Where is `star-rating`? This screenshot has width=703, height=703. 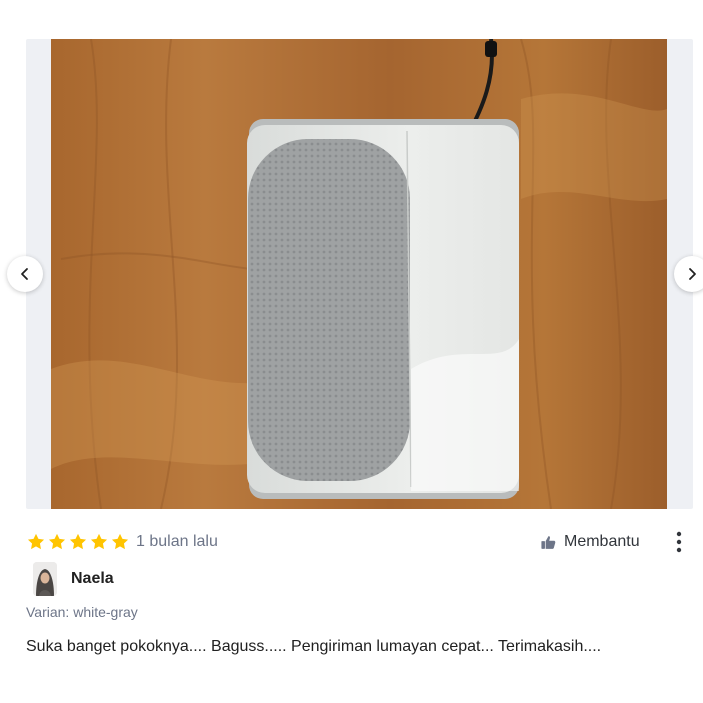 star-rating is located at coordinates (78, 542).